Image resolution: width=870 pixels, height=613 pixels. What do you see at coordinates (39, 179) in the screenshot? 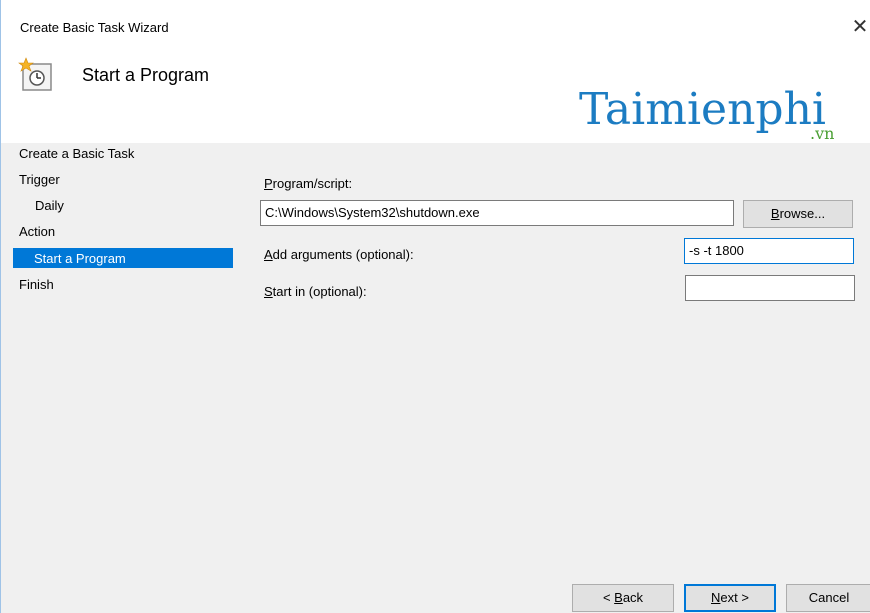
I see `nav-item-trigger: Trigger` at bounding box center [39, 179].